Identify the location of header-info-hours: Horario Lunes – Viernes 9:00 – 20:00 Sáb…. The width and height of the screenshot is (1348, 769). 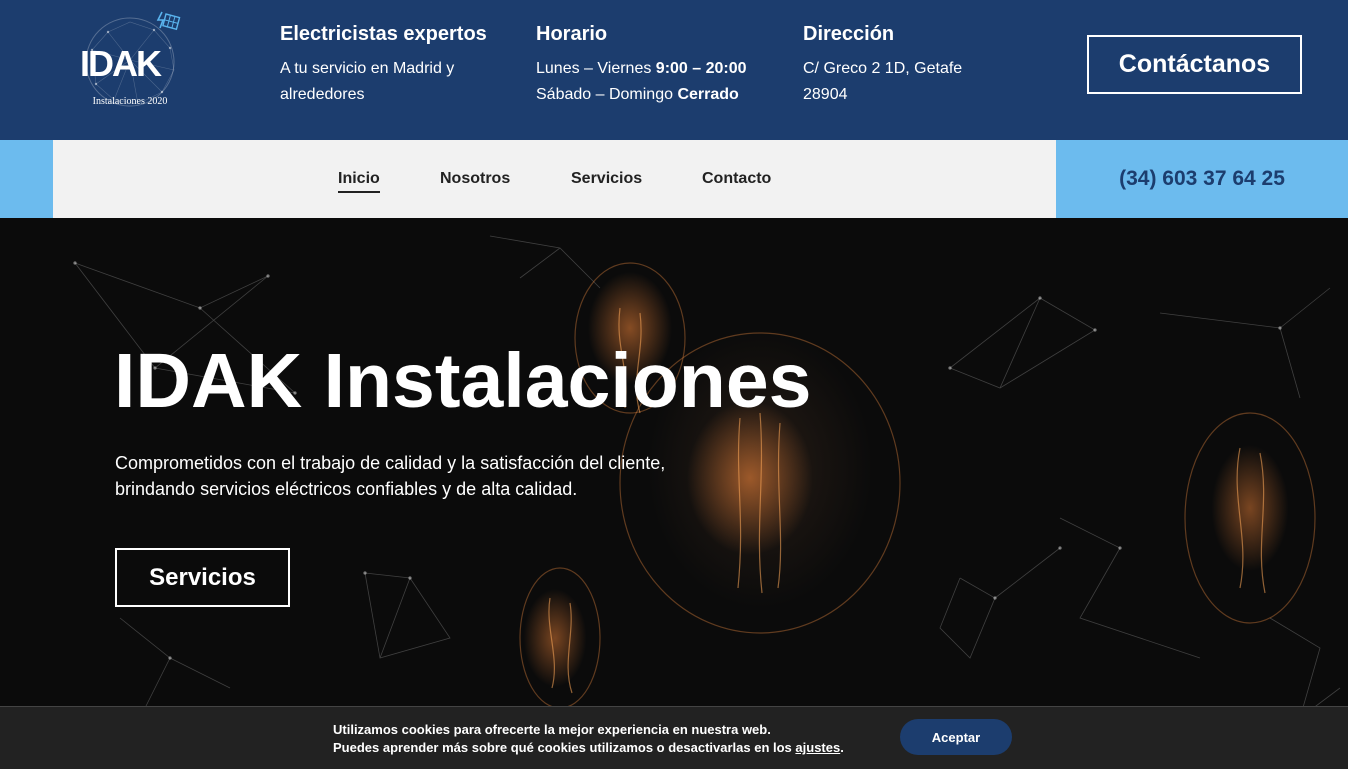
(656, 65).